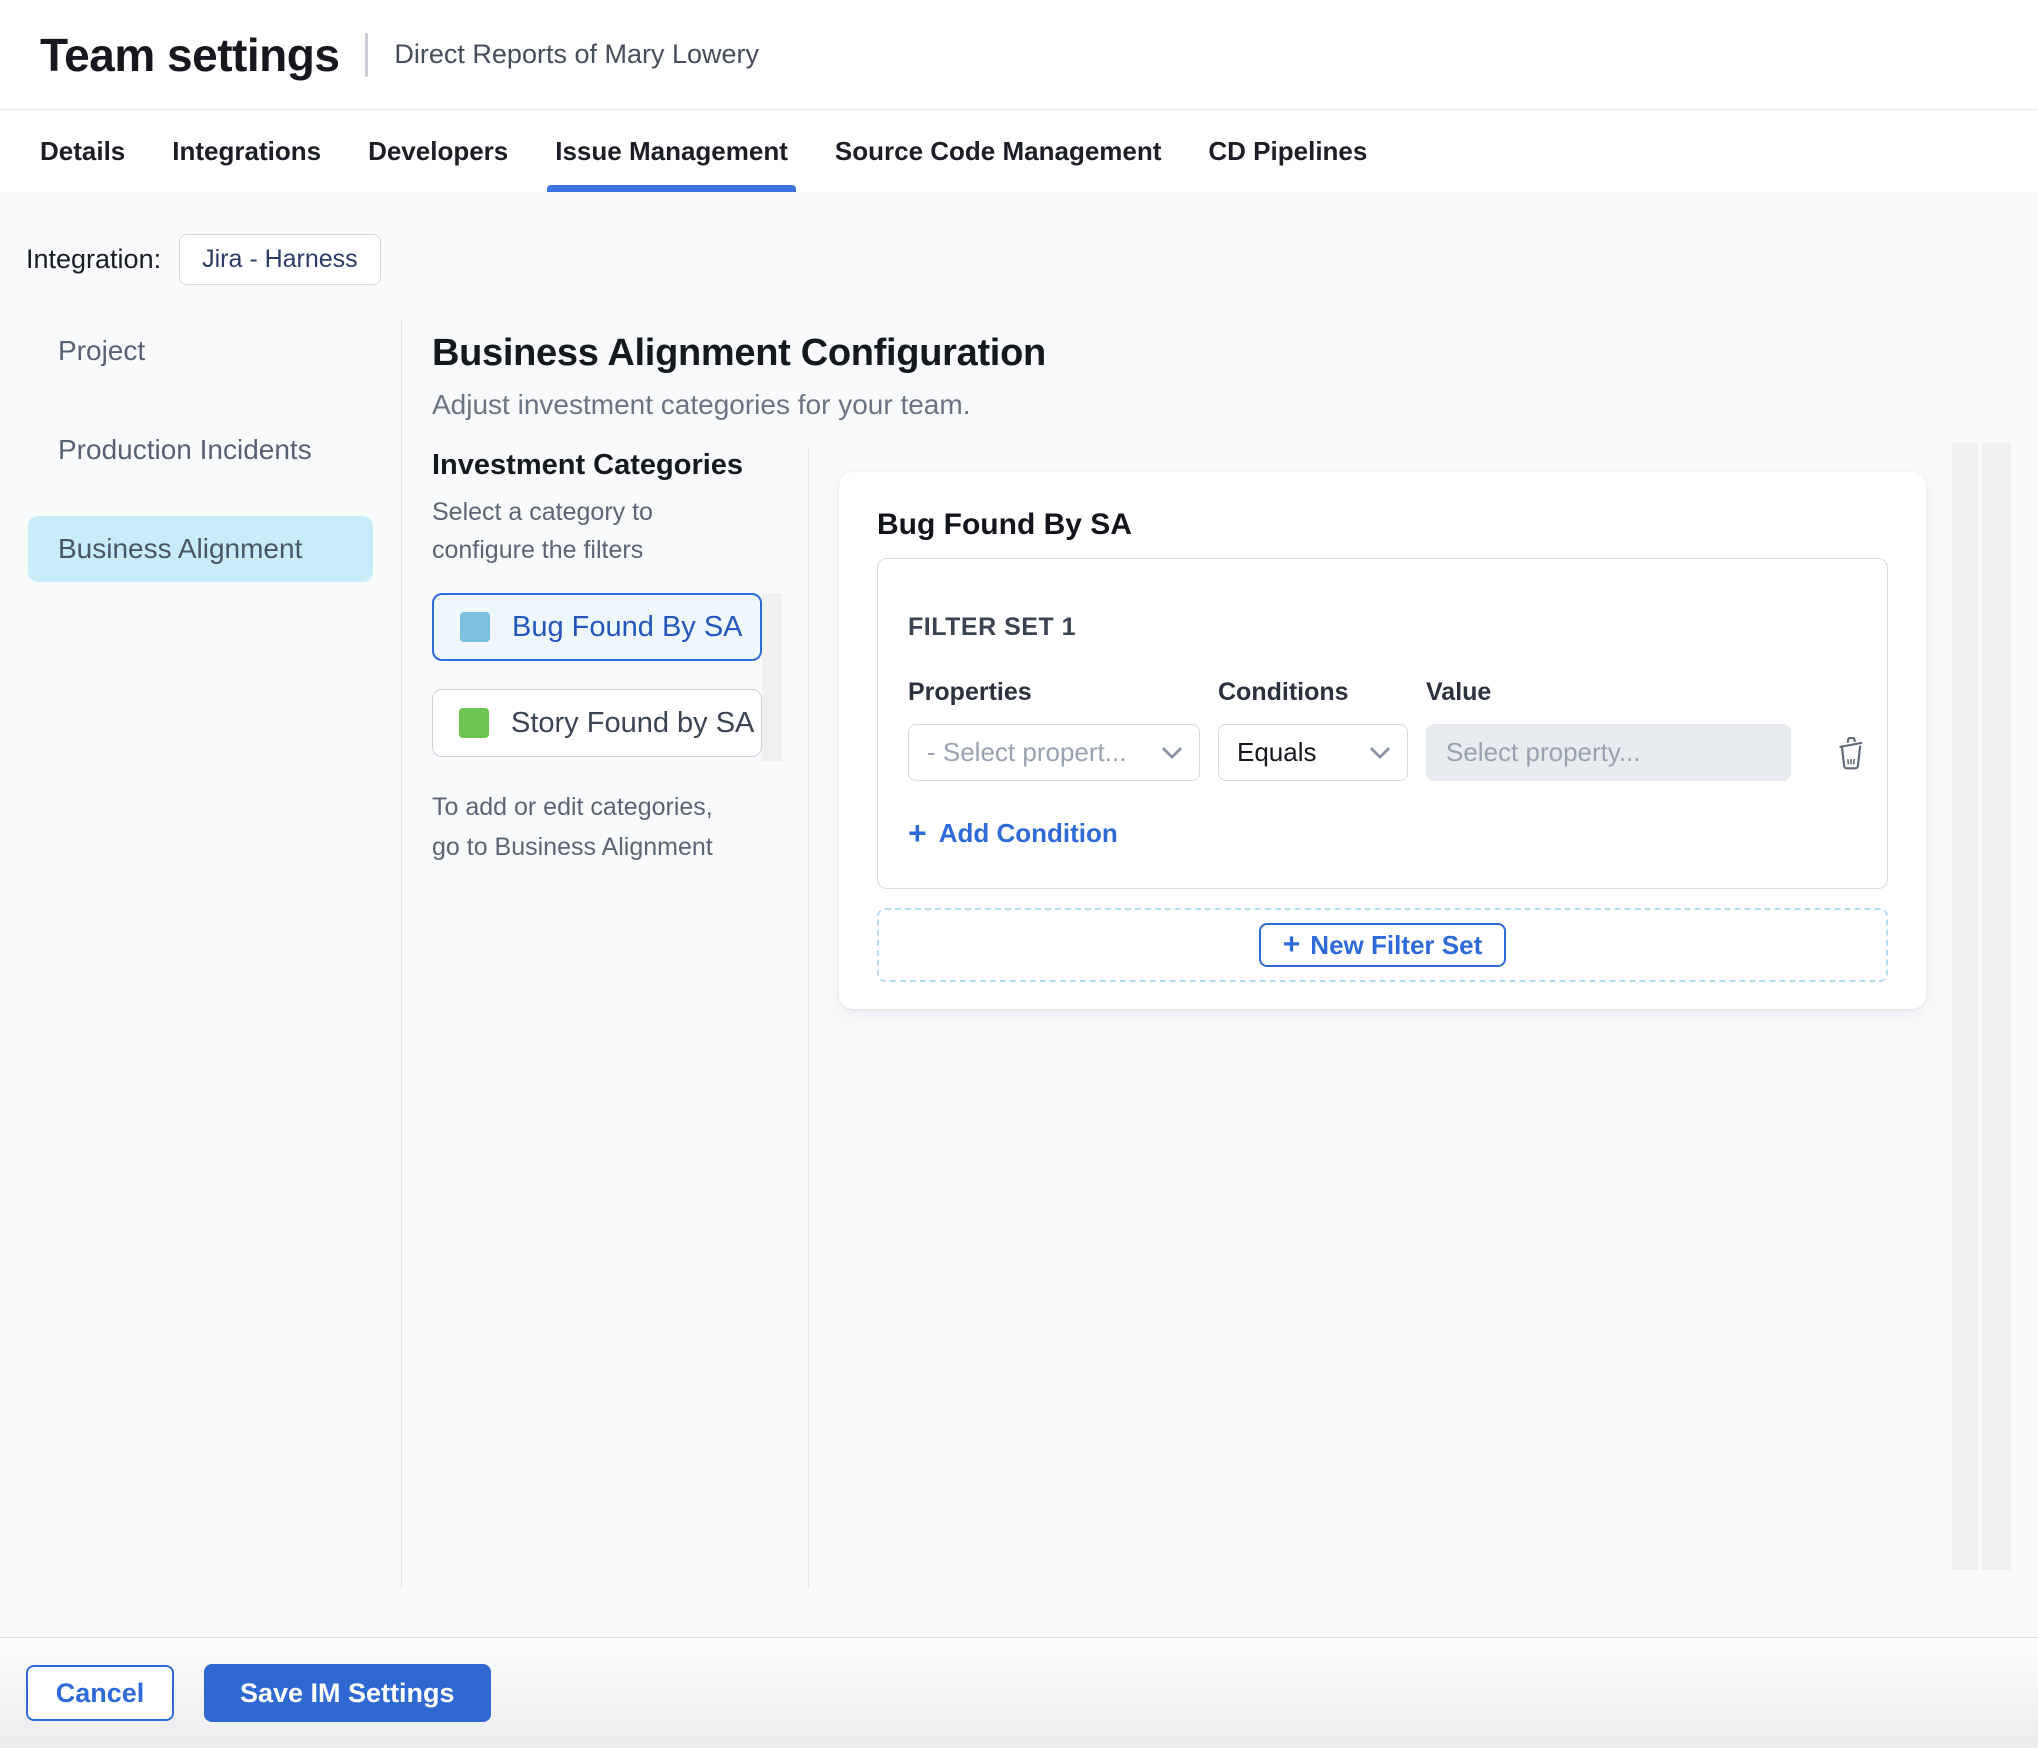 This screenshot has height=1748, width=2038. Describe the element at coordinates (347, 1693) in the screenshot. I see `save-im-settings-button: Save IM Settings` at that location.